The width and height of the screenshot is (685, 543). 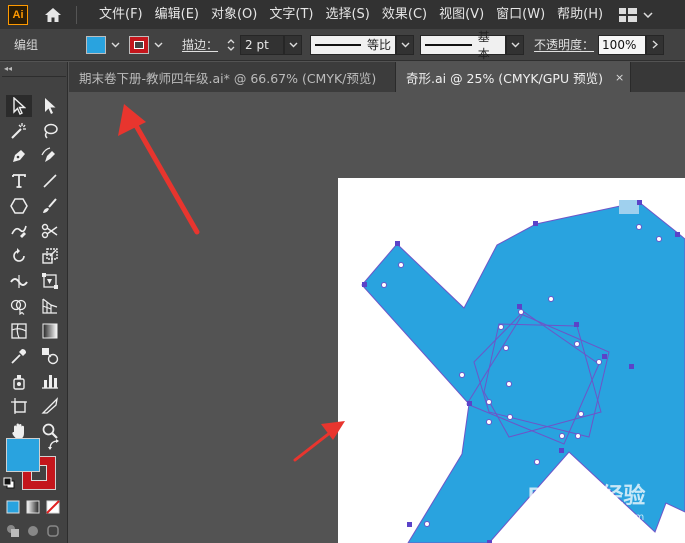 I want to click on stroke-label: 描边：, so click(x=200, y=44).